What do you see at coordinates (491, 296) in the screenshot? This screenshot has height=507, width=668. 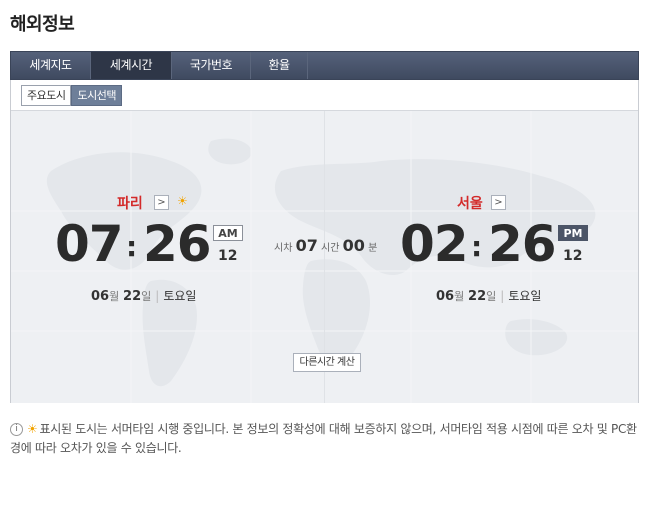 I see `right-day-unit: 일` at bounding box center [491, 296].